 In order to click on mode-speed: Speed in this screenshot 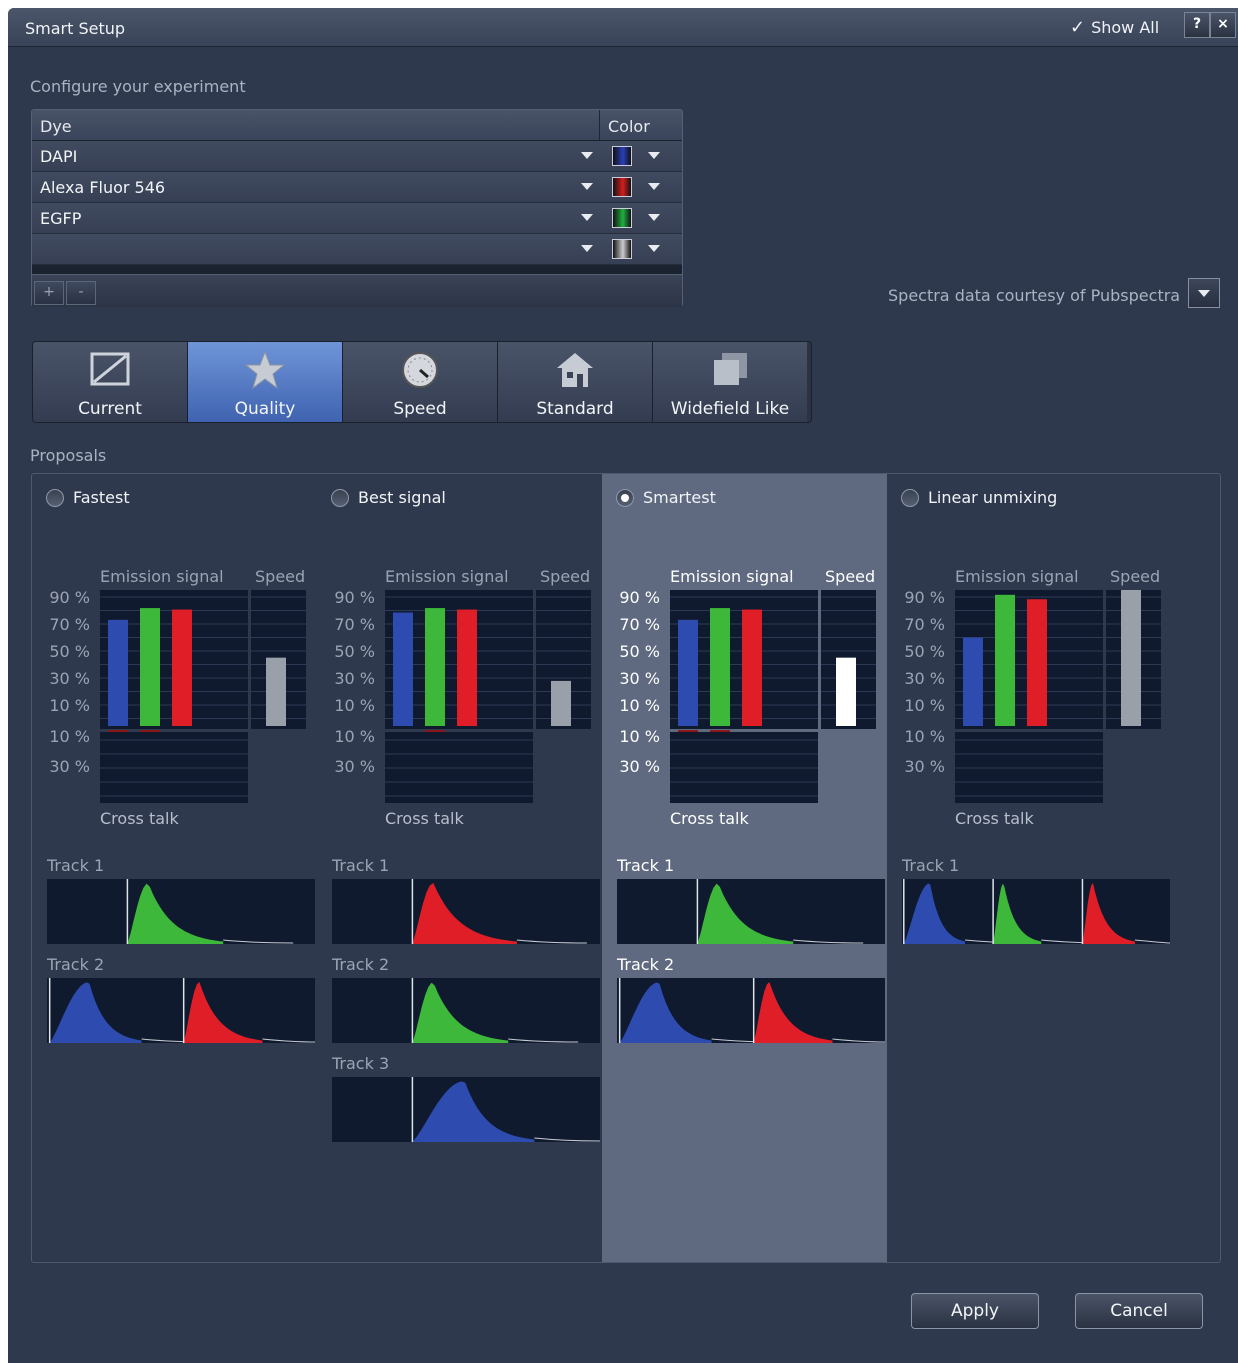, I will do `click(420, 382)`.